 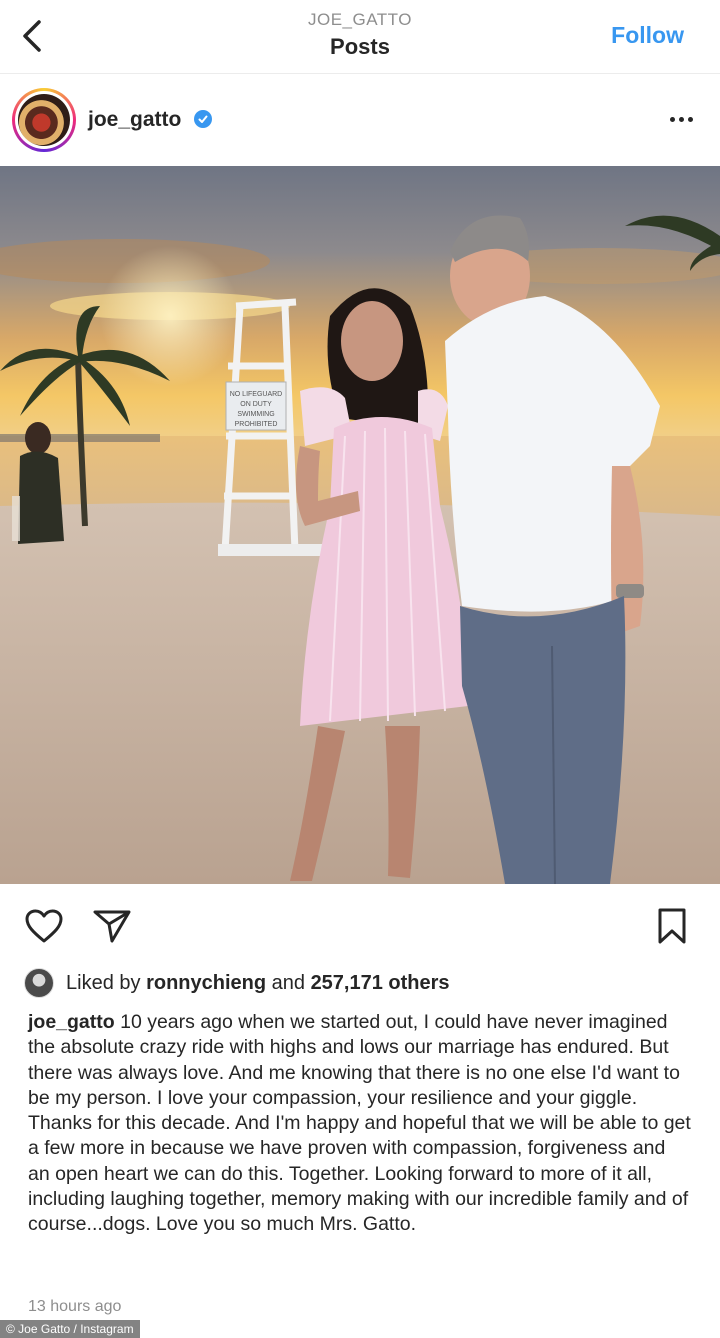 I want to click on avatar, so click(x=44, y=120).